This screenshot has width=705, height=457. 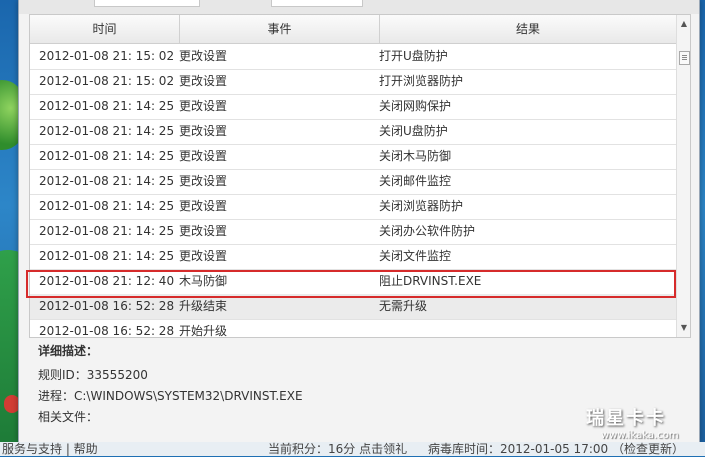 What do you see at coordinates (683, 176) in the screenshot?
I see `vertical-scrollbar: ▲ ▼` at bounding box center [683, 176].